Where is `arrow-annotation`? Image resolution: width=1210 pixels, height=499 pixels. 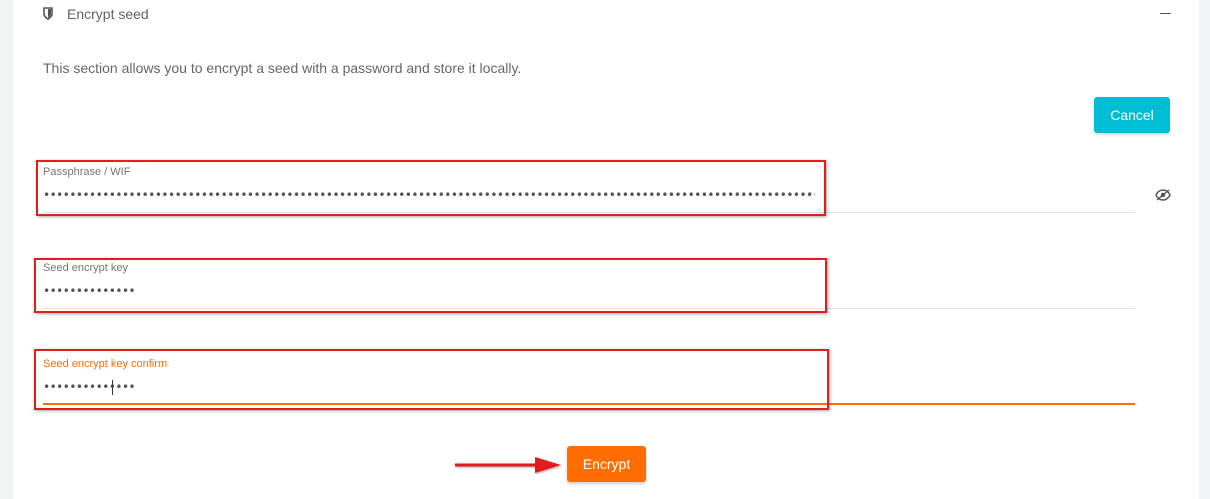 arrow-annotation is located at coordinates (508, 465).